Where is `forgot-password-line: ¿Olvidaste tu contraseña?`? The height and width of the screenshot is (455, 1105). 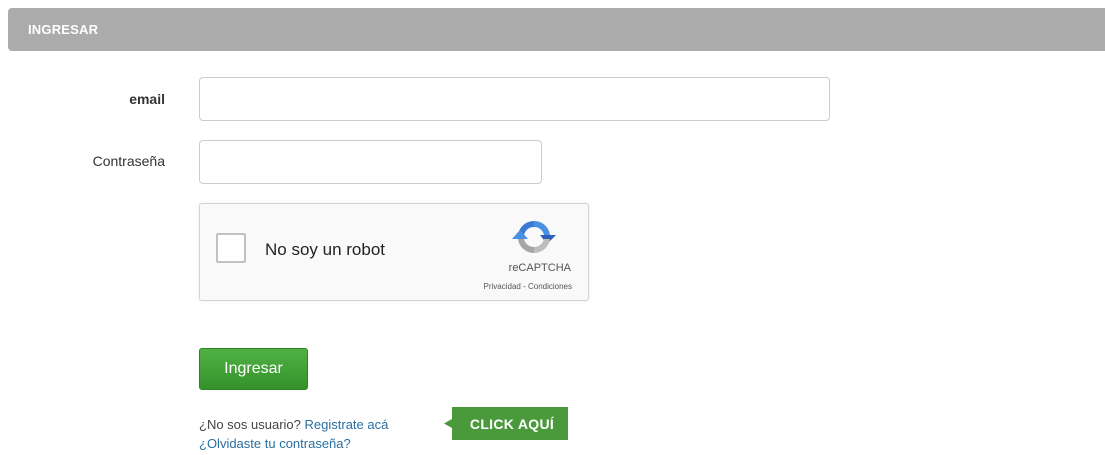 forgot-password-line: ¿Olvidaste tu contraseña? is located at coordinates (275, 443).